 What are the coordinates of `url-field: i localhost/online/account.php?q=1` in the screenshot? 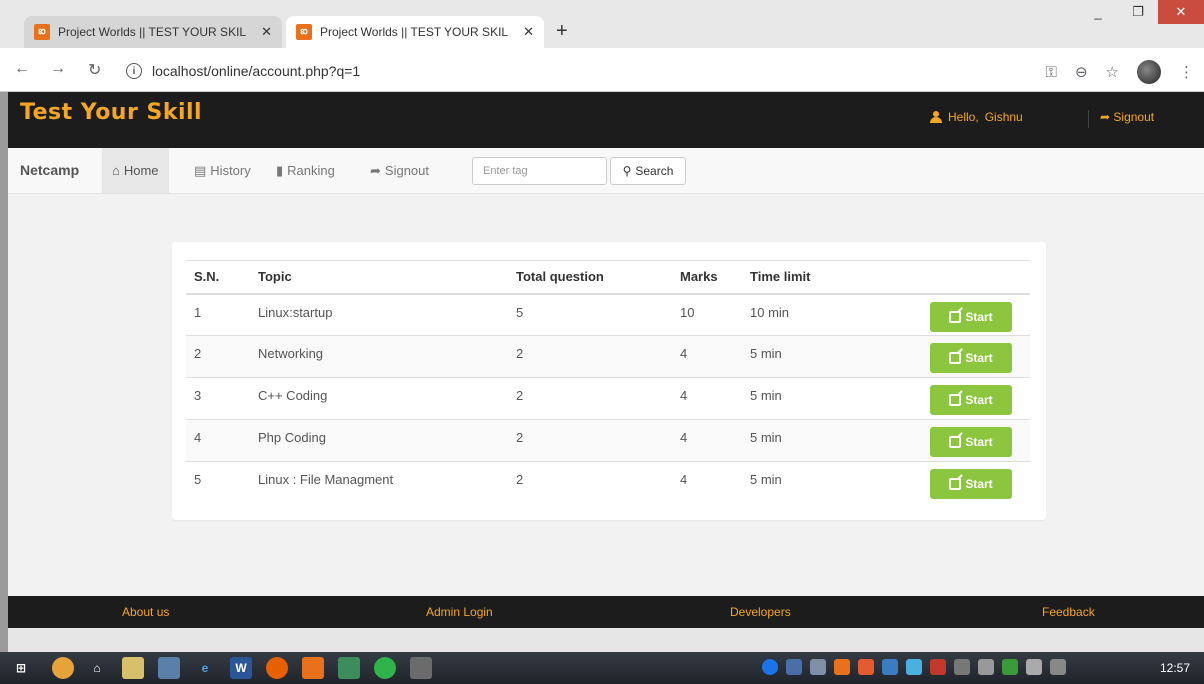 It's located at (571, 71).